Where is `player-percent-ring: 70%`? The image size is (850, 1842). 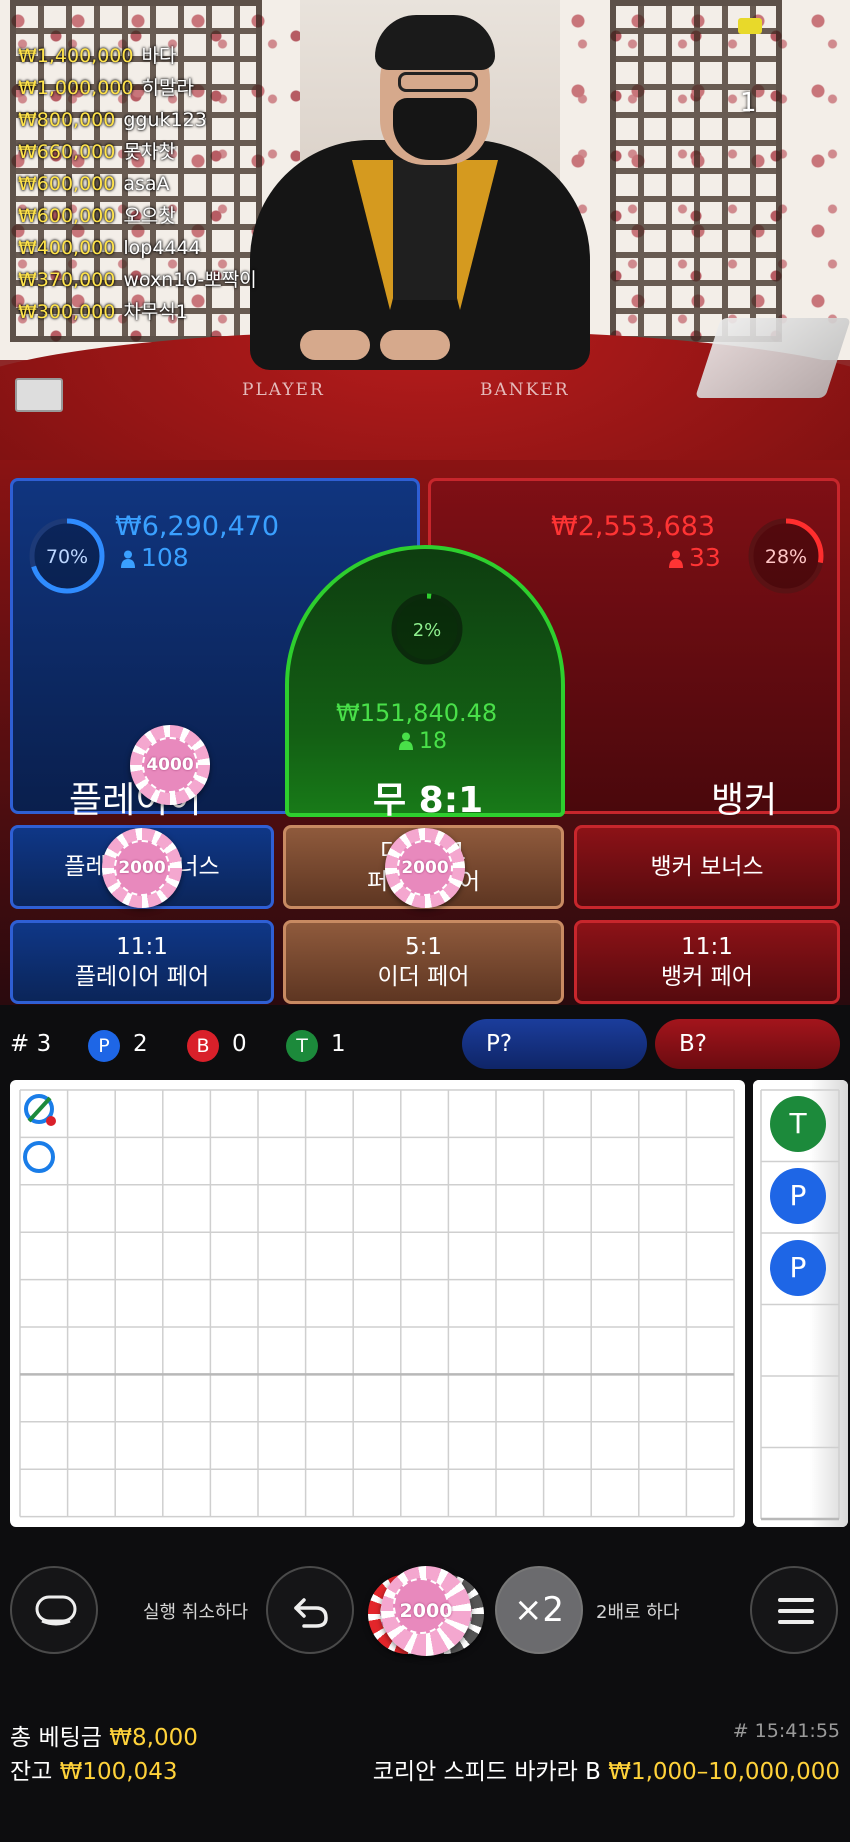 player-percent-ring: 70% is located at coordinates (67, 556).